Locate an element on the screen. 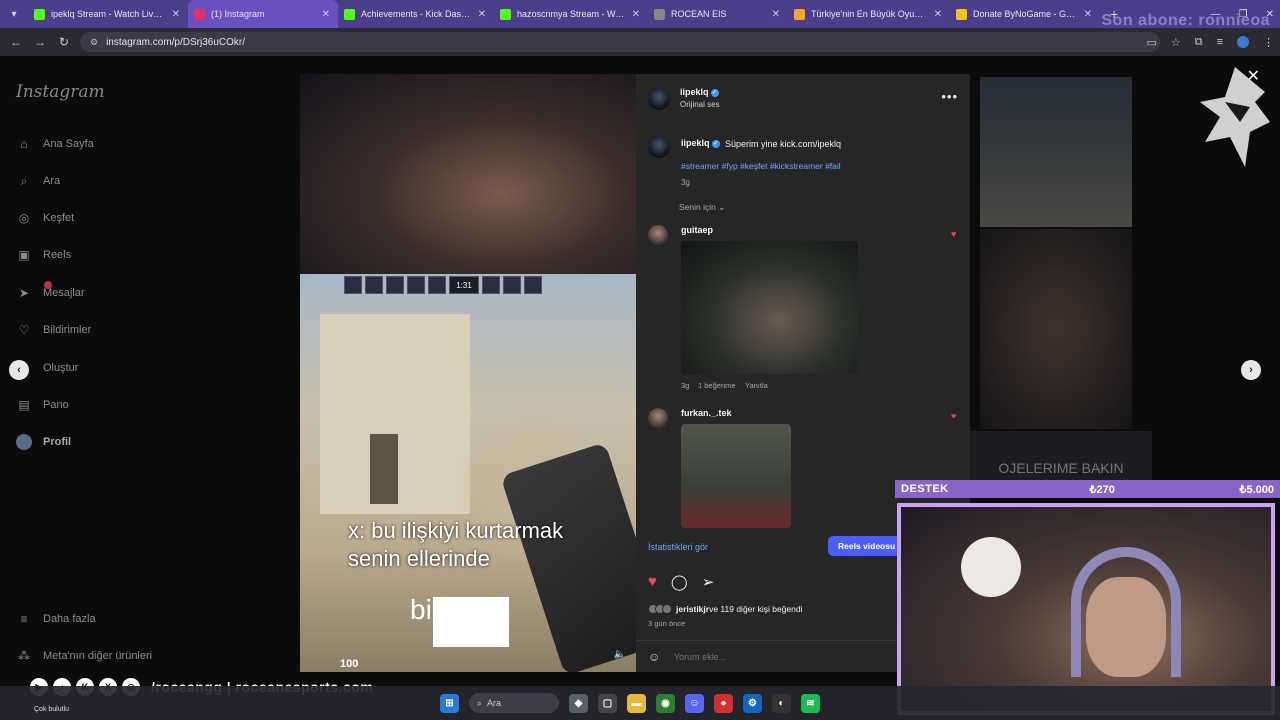  commenter-username: furkan._.tek is located at coordinates (706, 413).